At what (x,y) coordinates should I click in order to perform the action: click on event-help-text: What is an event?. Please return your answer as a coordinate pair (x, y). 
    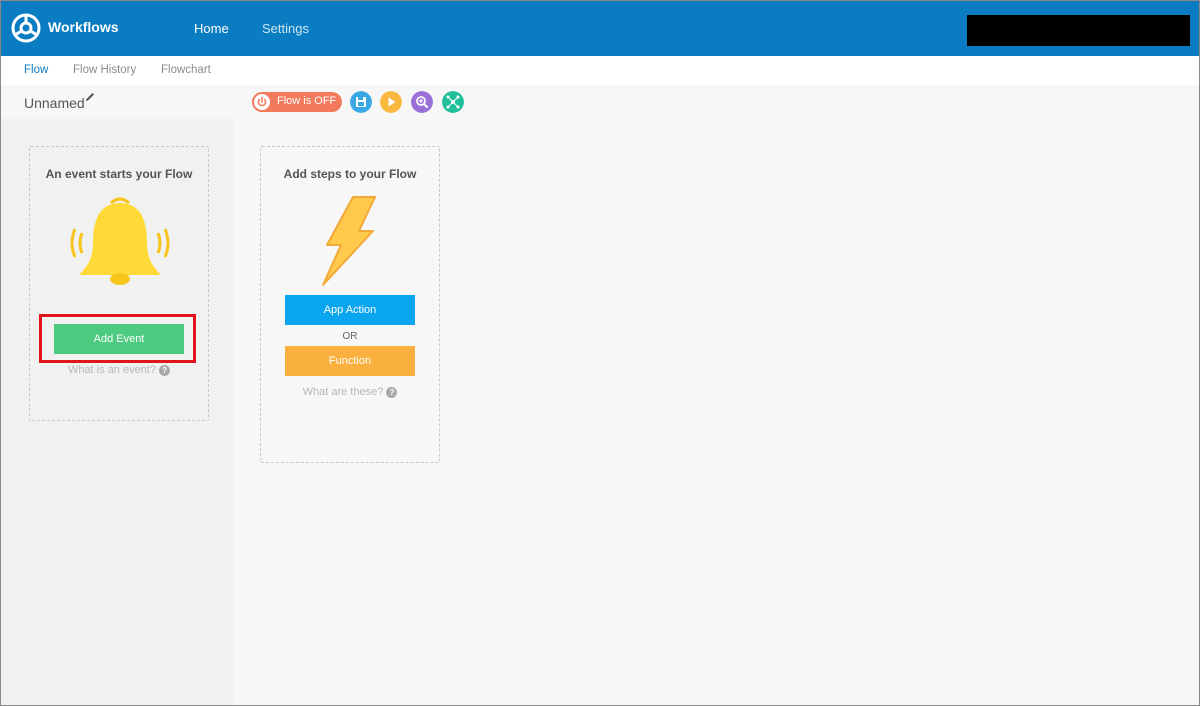
    Looking at the image, I should click on (111, 370).